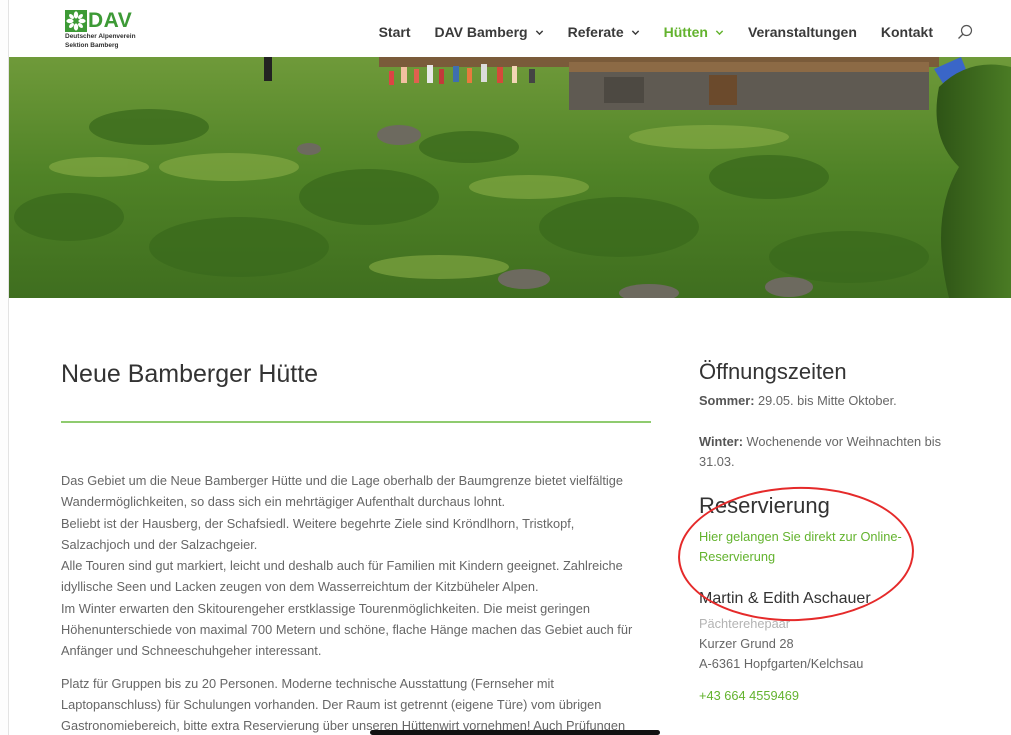  I want to click on summer-hours: Sommer: 29.05. bis Mitte Oktober., so click(834, 401).